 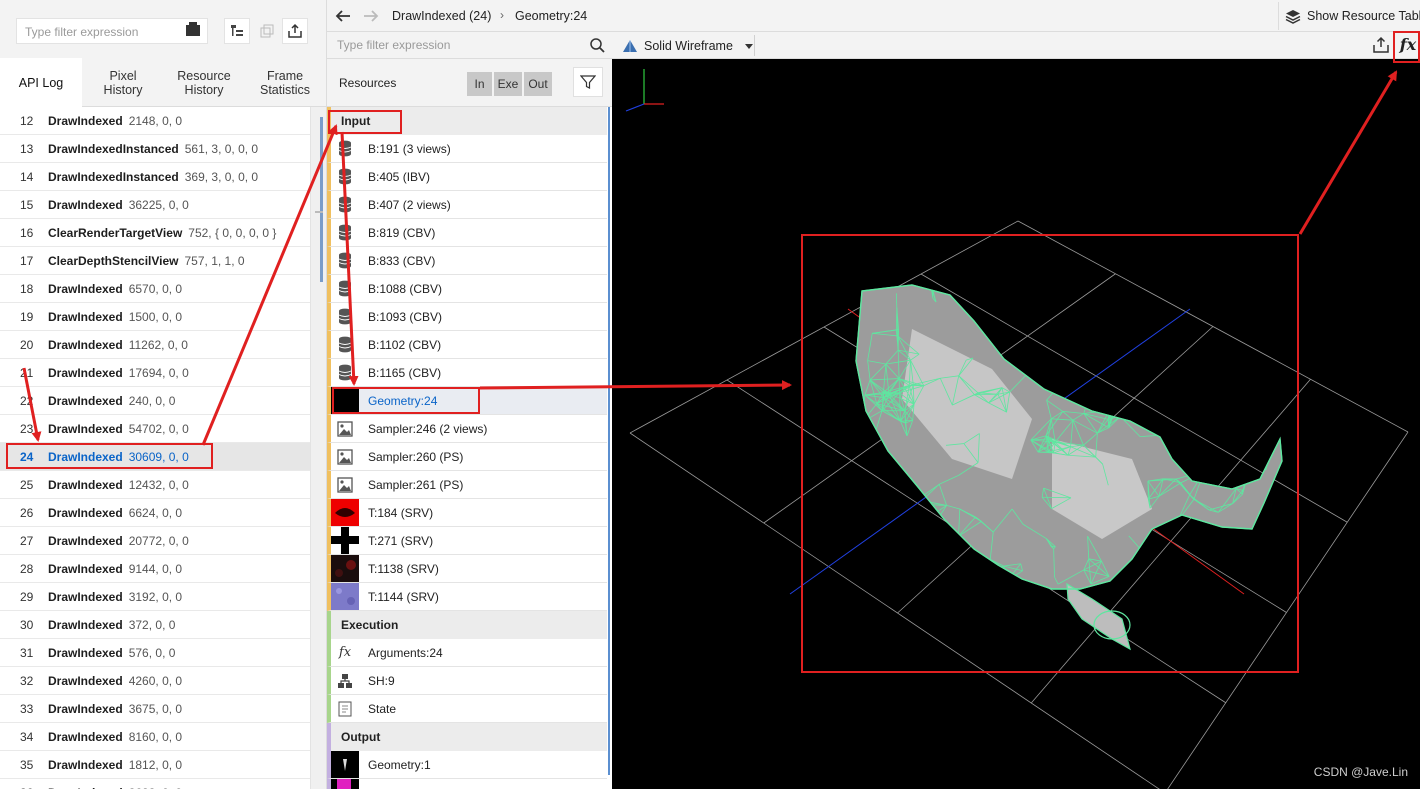 What do you see at coordinates (27, 120) in the screenshot?
I see `api-call-index: 12` at bounding box center [27, 120].